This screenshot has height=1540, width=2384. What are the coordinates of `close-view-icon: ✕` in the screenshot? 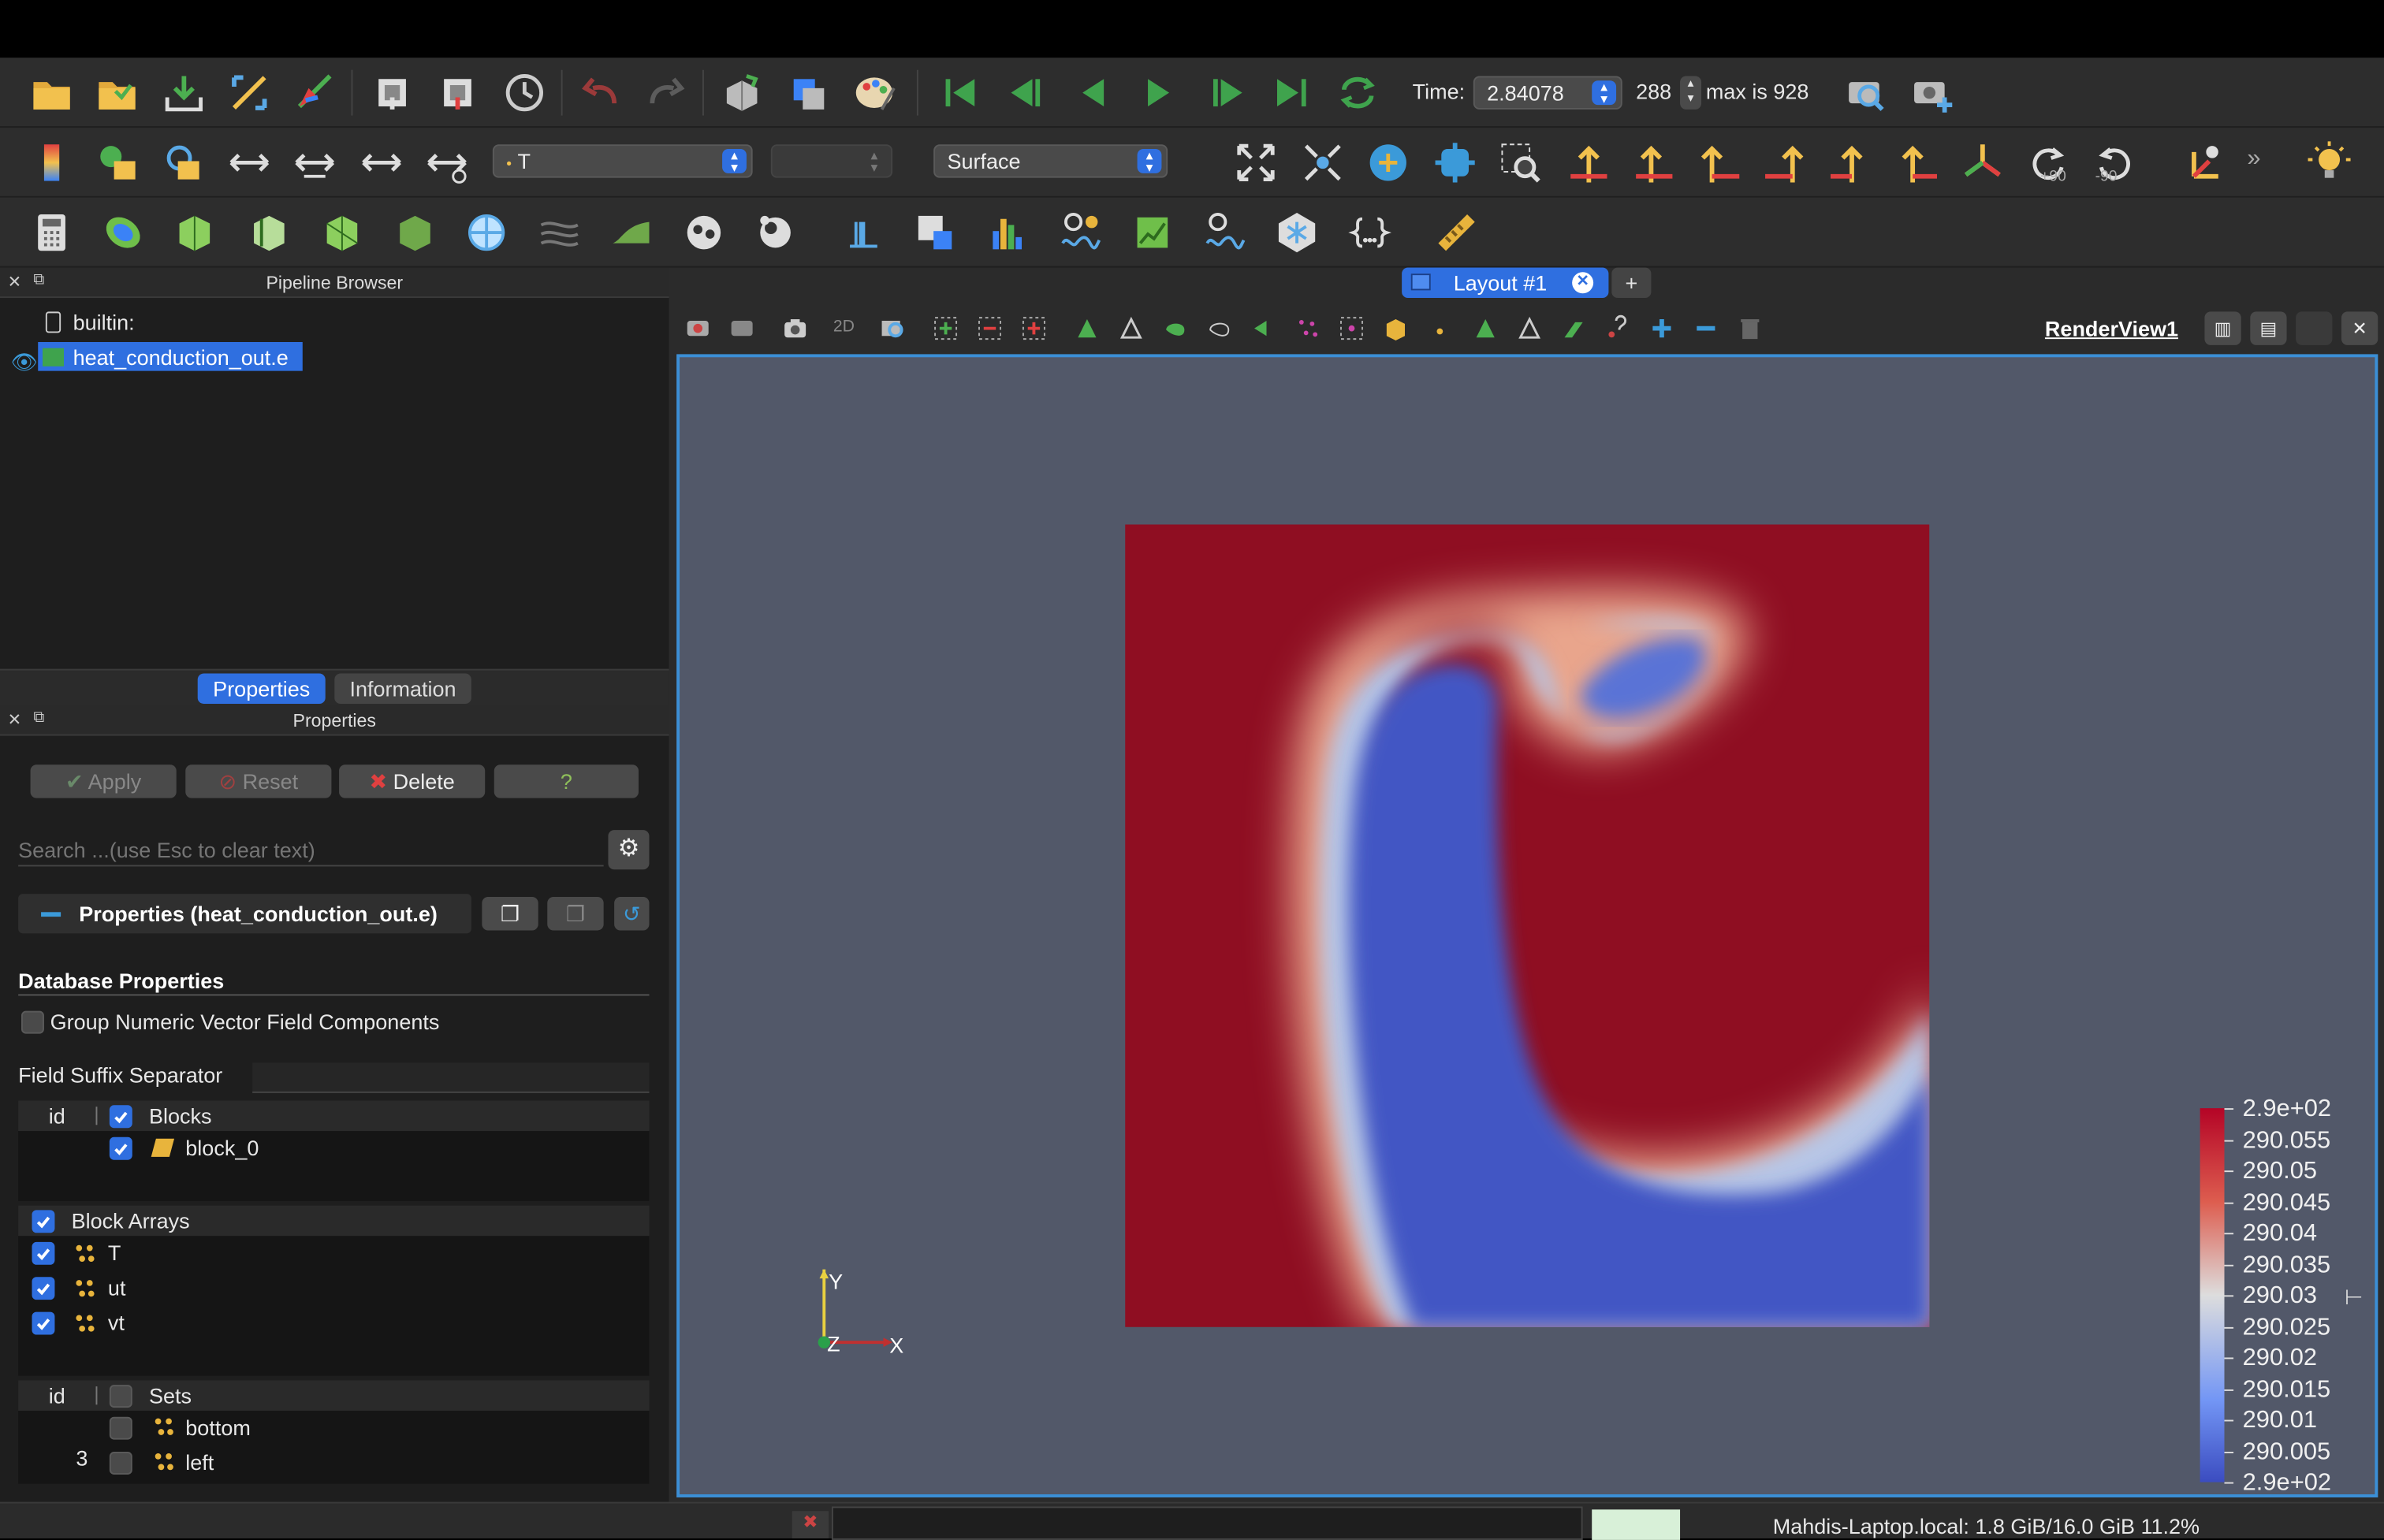 It's located at (2360, 328).